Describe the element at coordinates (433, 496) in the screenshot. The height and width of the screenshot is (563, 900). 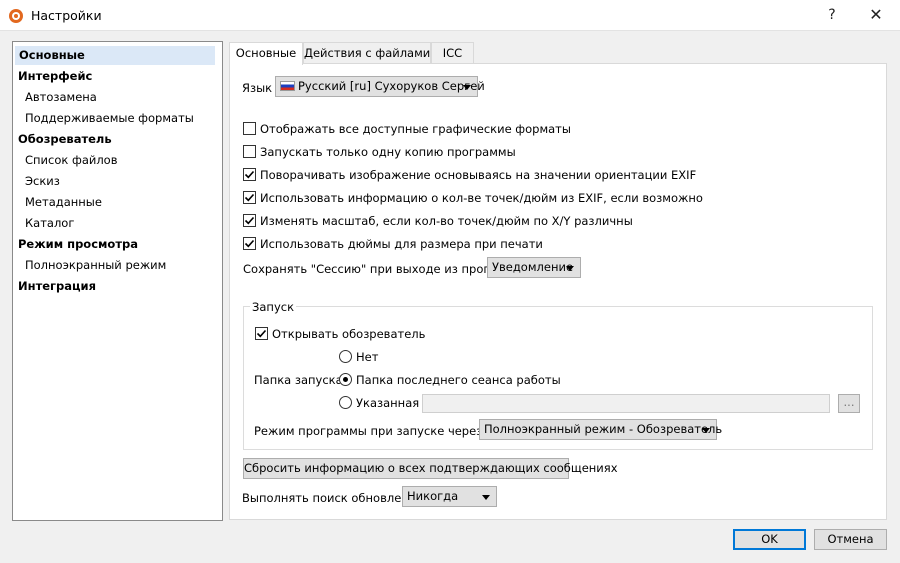
I see `update-check-value: Никогда` at that location.